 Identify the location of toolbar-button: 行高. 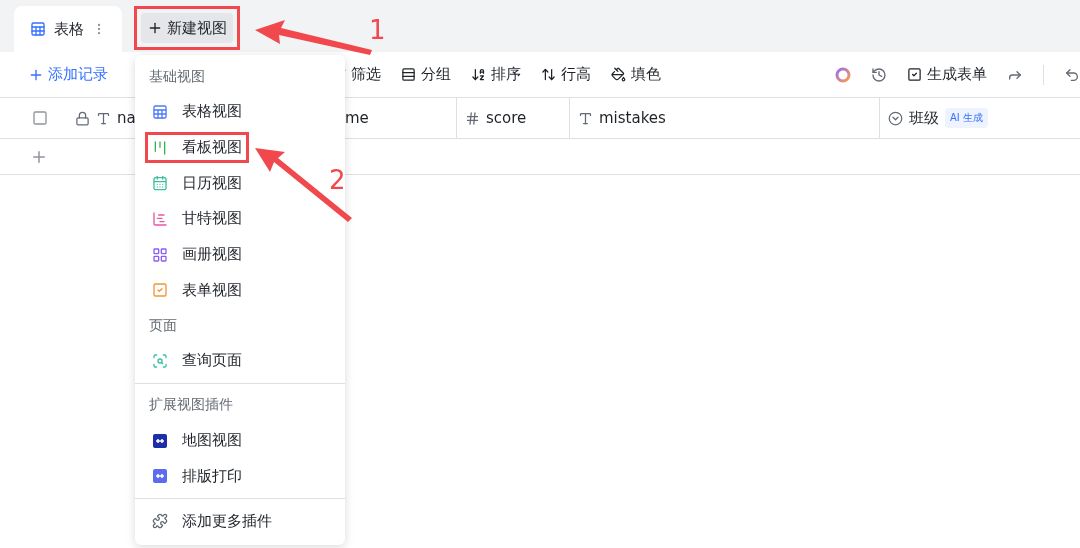
(566, 74).